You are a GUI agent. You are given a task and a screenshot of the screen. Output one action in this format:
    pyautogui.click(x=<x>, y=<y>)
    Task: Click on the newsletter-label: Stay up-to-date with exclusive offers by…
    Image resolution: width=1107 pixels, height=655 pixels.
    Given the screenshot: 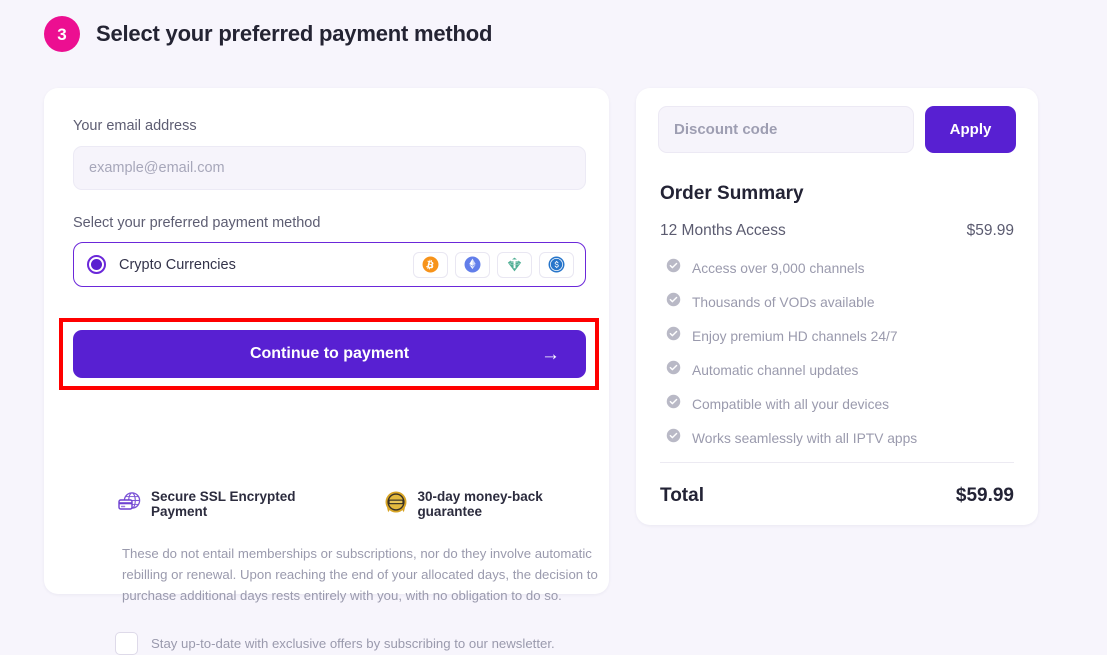 What is the action you would take?
    pyautogui.click(x=353, y=643)
    